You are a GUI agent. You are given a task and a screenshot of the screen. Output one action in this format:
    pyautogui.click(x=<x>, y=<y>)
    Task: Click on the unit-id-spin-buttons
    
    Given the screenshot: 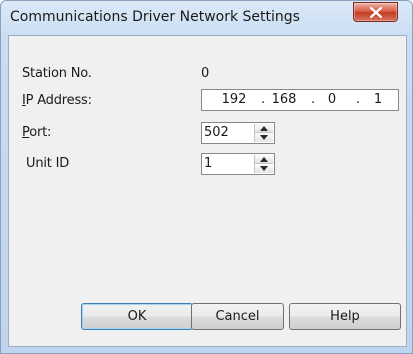 What is the action you would take?
    pyautogui.click(x=263, y=164)
    